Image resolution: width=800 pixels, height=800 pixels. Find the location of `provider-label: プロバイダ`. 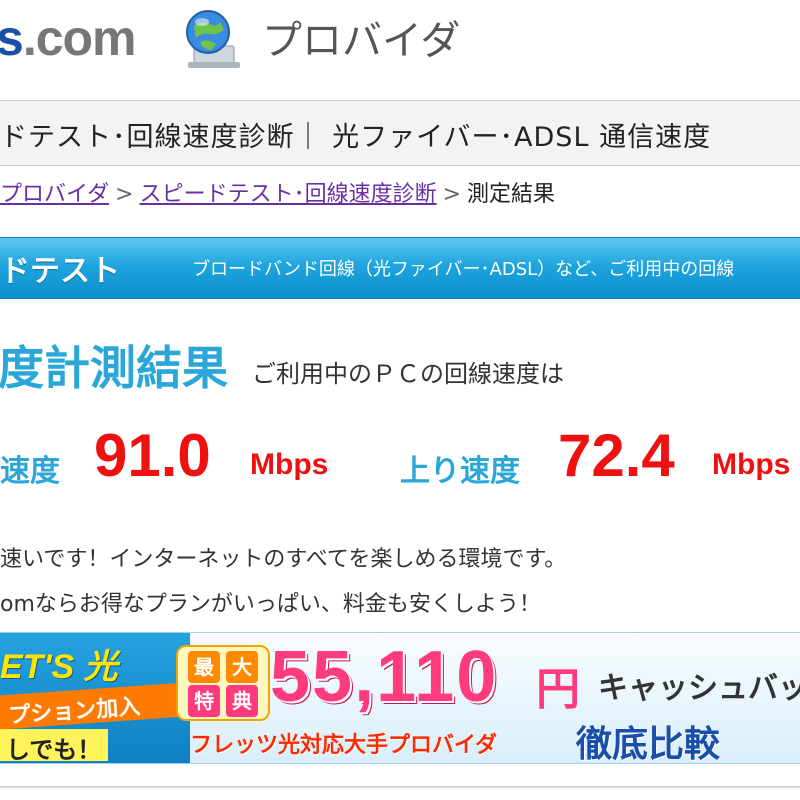

provider-label: プロバイダ is located at coordinates (361, 41).